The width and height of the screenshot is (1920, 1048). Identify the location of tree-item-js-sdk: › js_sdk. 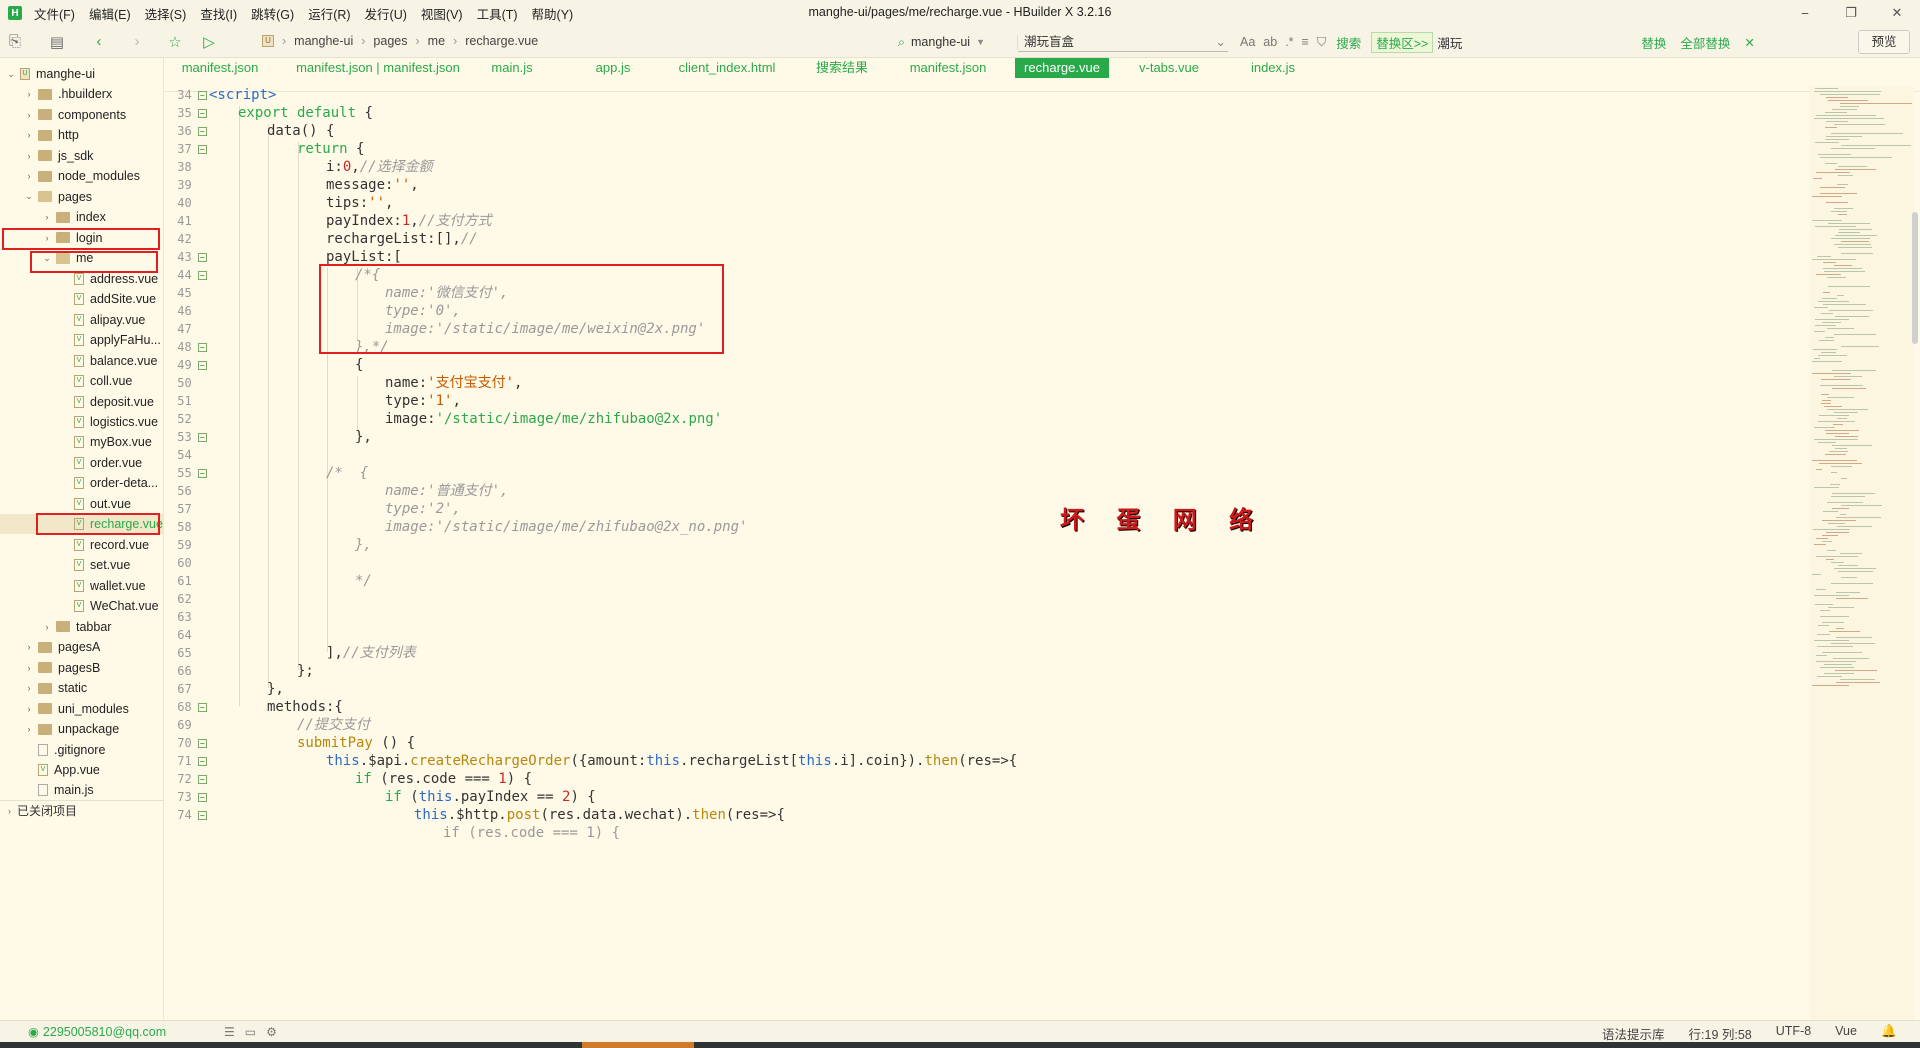
(82, 156).